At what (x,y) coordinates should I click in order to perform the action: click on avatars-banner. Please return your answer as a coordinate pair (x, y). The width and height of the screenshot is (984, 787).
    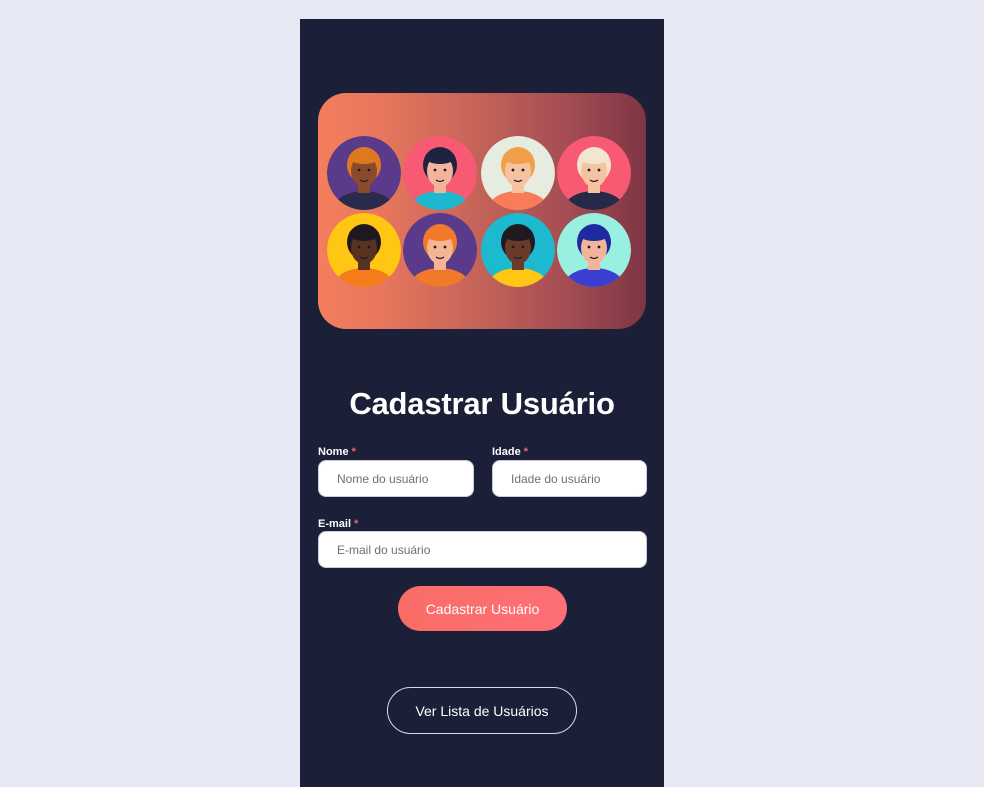
    Looking at the image, I should click on (482, 211).